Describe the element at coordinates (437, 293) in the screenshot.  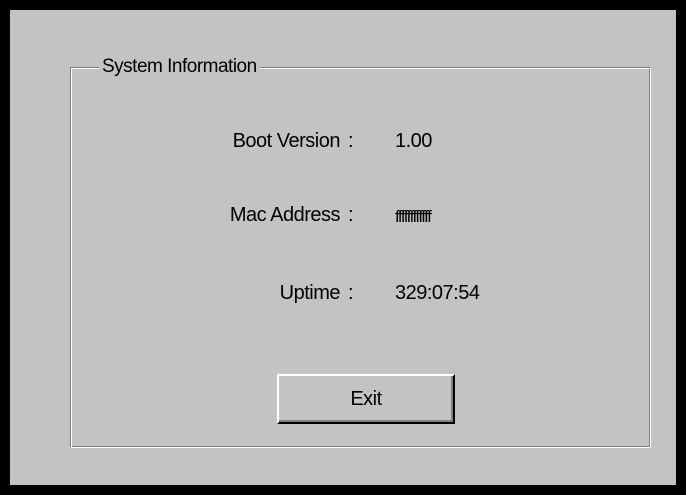
I see `uptime-value: 329:07:54` at that location.